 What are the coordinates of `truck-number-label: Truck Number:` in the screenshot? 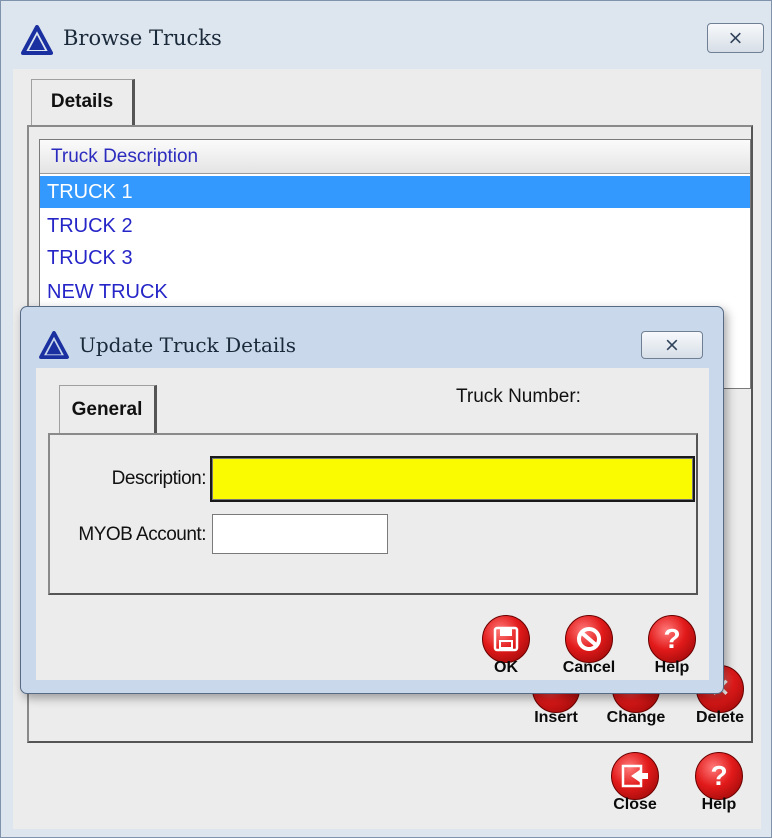 It's located at (518, 396).